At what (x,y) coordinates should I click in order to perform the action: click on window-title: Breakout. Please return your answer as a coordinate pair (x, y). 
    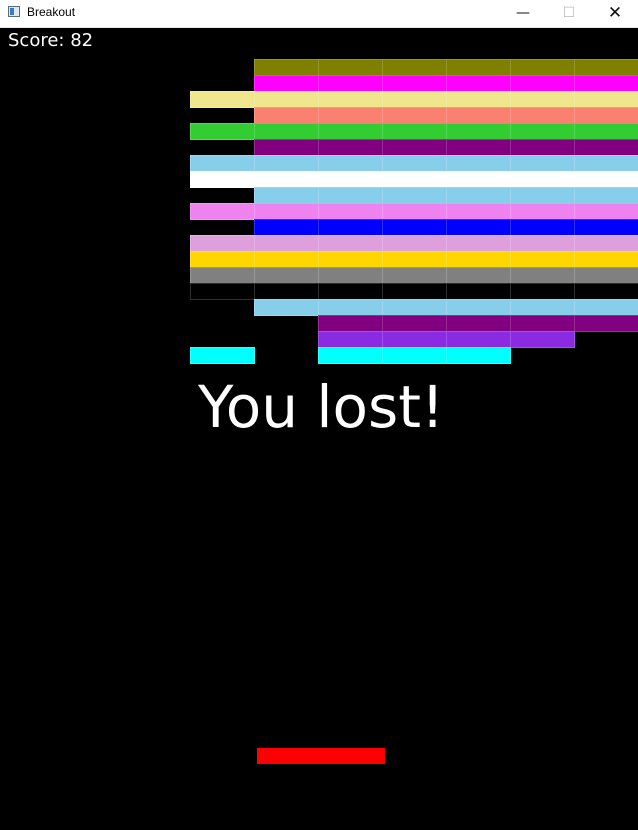
    Looking at the image, I should click on (51, 12).